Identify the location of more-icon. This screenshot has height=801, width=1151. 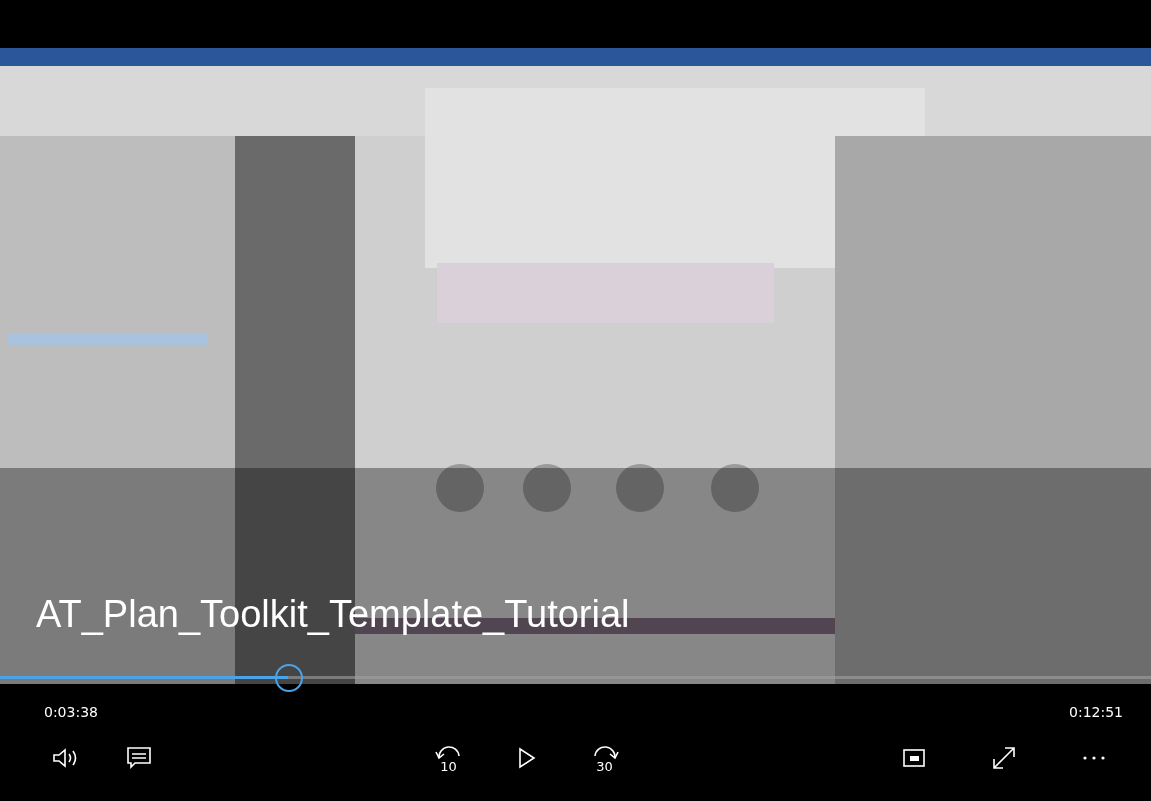
(1094, 758).